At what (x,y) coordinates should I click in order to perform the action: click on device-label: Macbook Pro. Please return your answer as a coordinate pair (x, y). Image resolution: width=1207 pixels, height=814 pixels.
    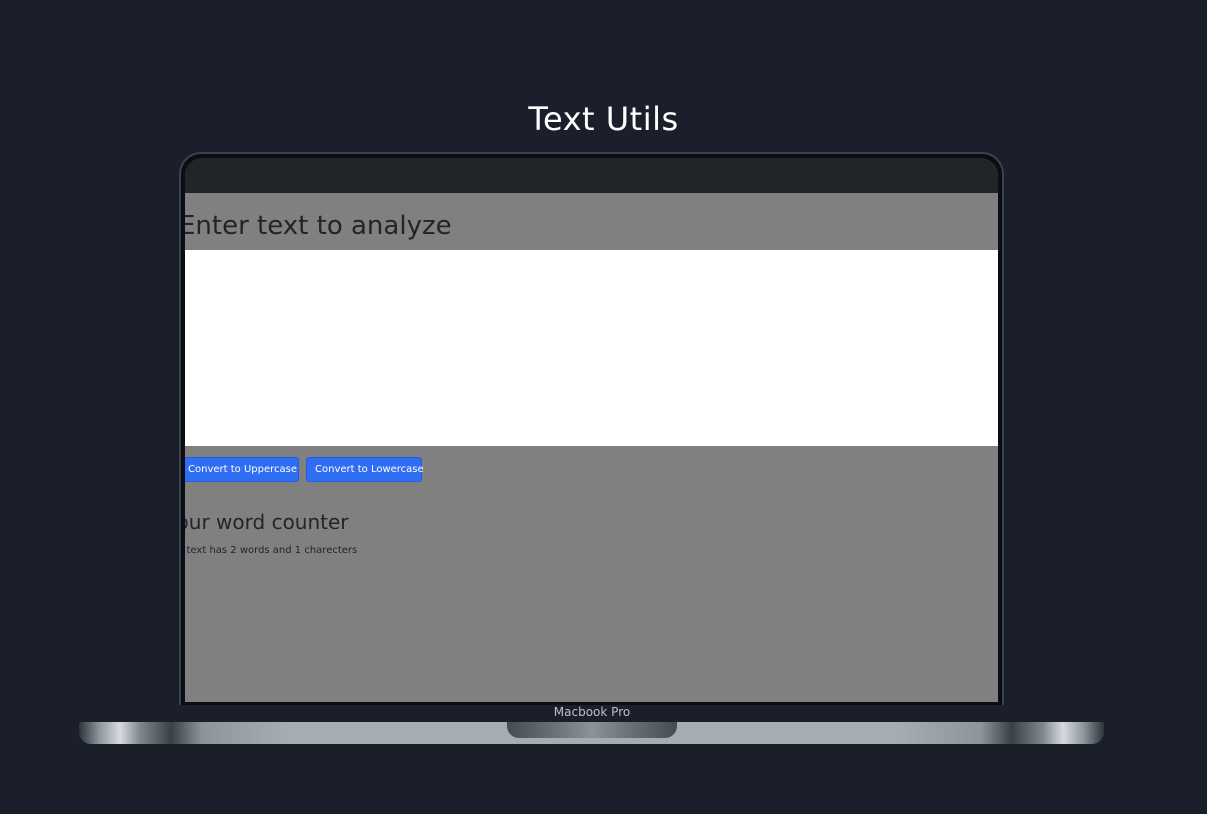
    Looking at the image, I should click on (592, 712).